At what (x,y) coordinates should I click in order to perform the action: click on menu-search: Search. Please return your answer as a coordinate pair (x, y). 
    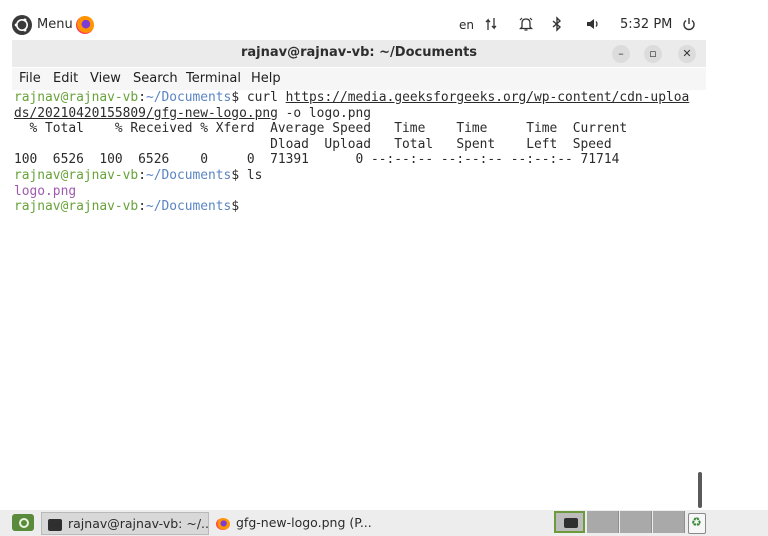
    Looking at the image, I should click on (155, 79).